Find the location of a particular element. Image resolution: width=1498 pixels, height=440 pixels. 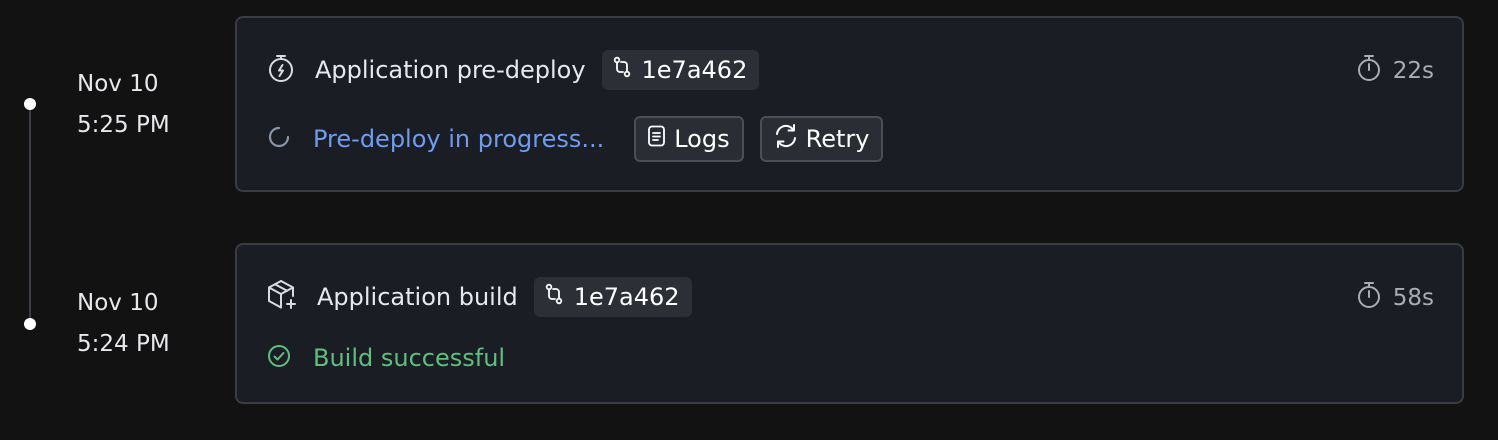

retry-button: Retry is located at coordinates (821, 139).